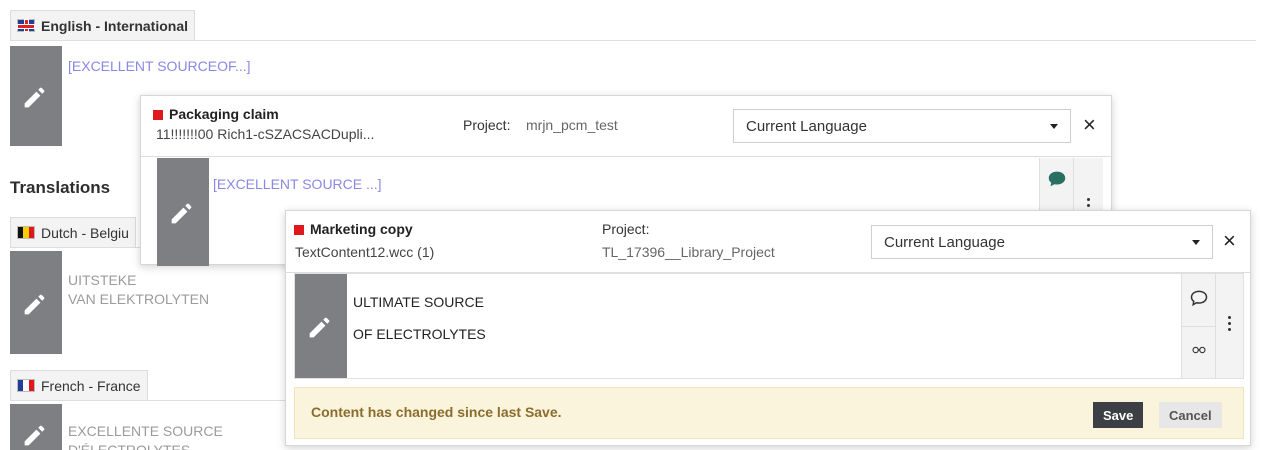 The width and height of the screenshot is (1261, 450). Describe the element at coordinates (145, 431) in the screenshot. I see `french-content-line1: EXCELLENTE SOURCE` at that location.